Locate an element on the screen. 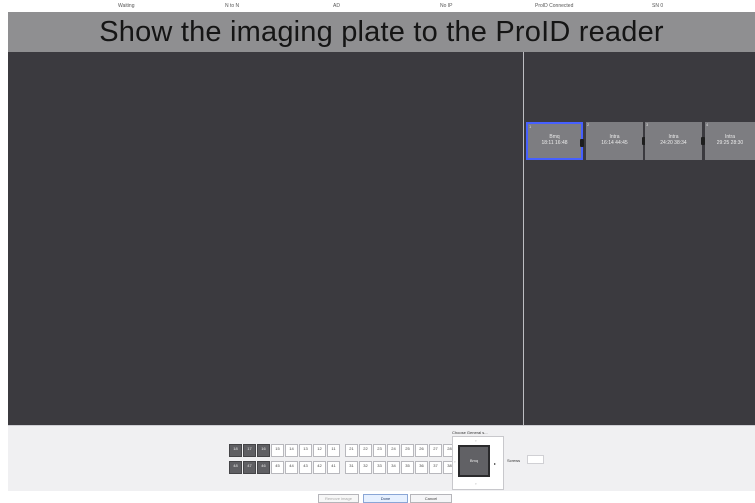  thumbnail-timestamp: 16:14 44:45 is located at coordinates (614, 143).